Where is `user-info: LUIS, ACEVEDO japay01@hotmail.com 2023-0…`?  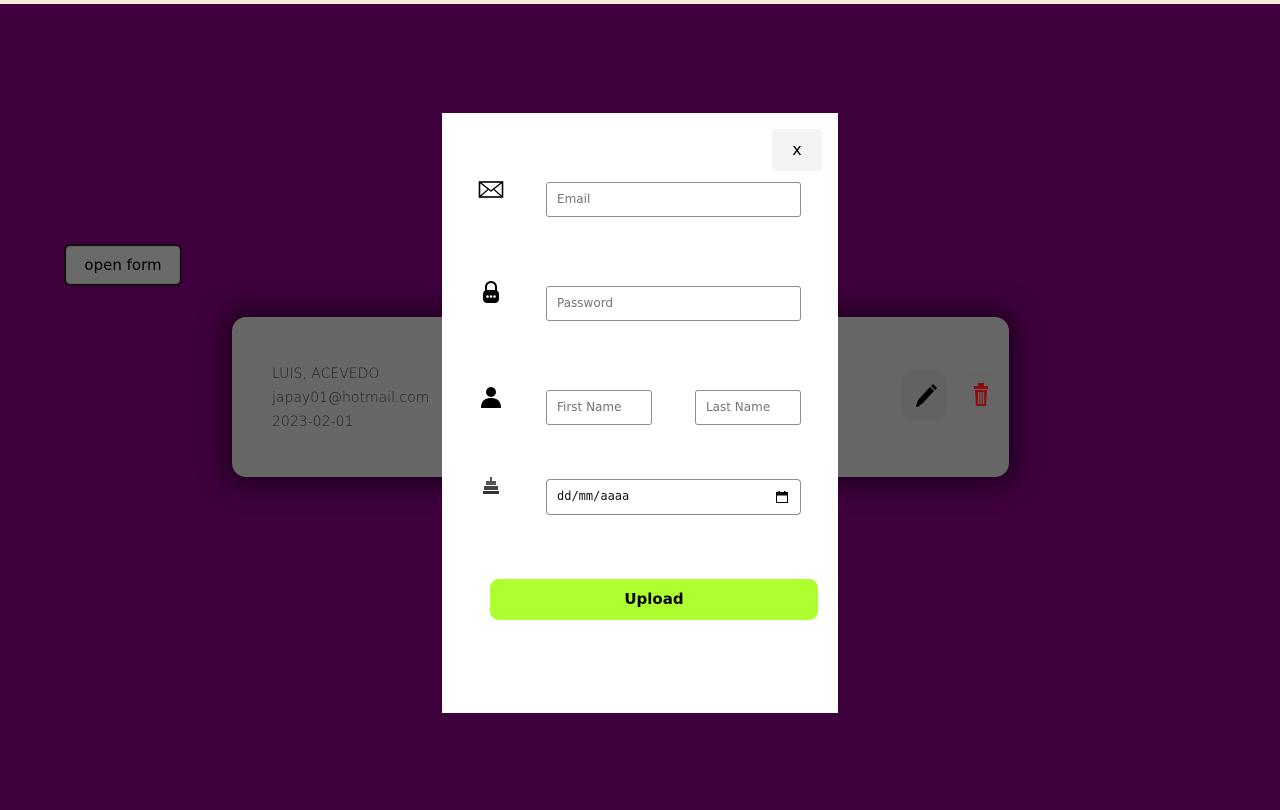 user-info: LUIS, ACEVEDO japay01@hotmail.com 2023-0… is located at coordinates (350, 398).